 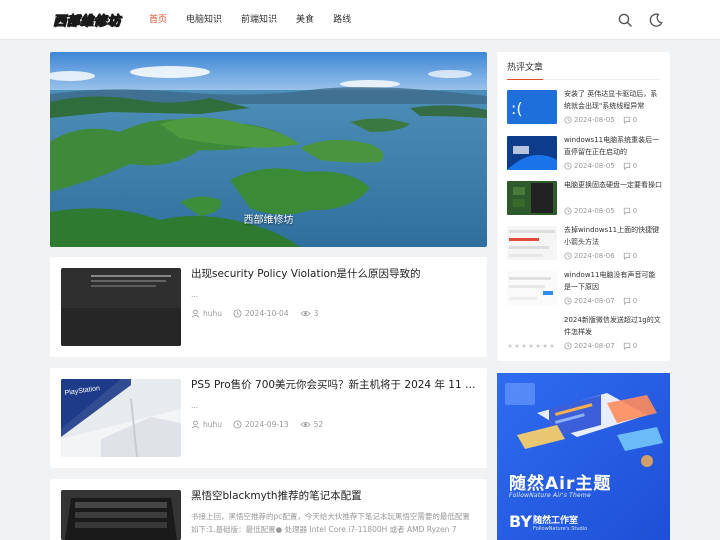 What do you see at coordinates (613, 236) in the screenshot?
I see `hot-article-title: 去掉windows11上面的快捷键小箭头方法` at bounding box center [613, 236].